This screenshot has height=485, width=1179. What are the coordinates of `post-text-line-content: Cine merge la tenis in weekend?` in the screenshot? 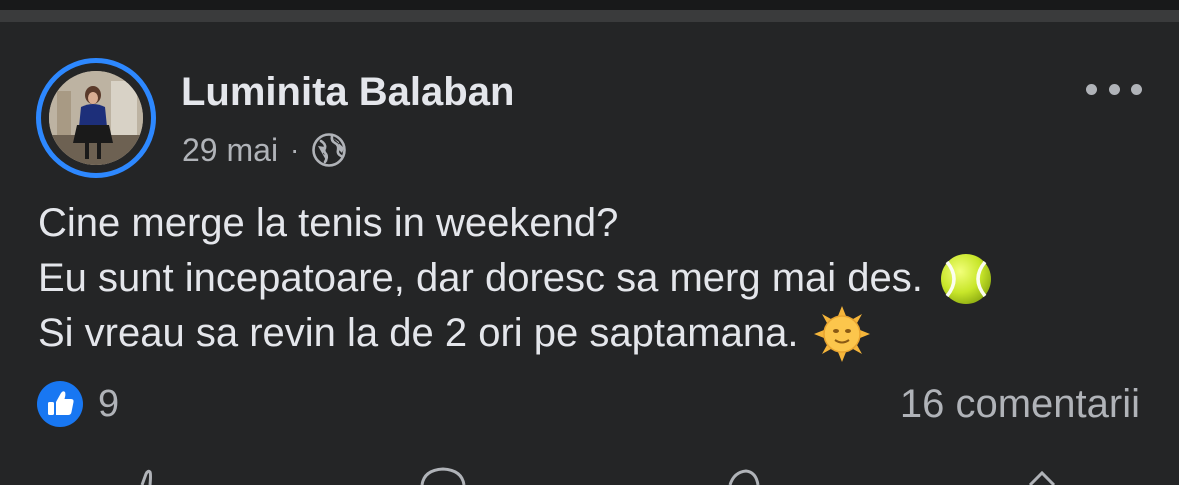 It's located at (328, 223).